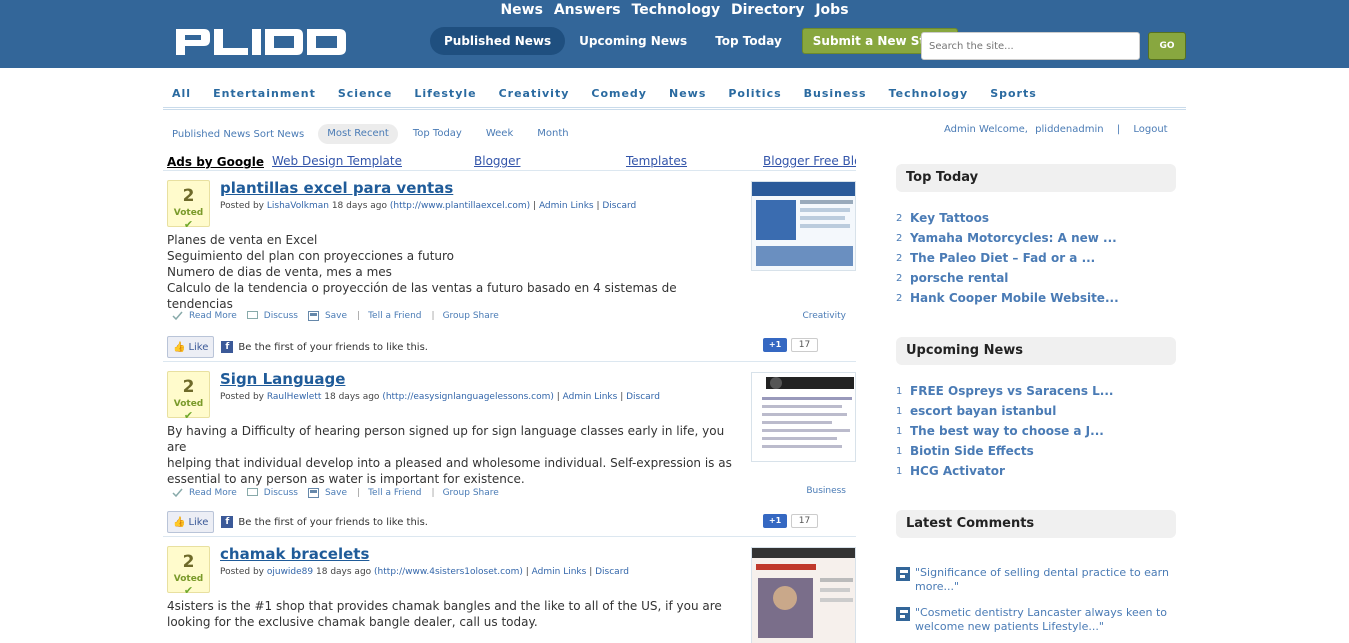  What do you see at coordinates (521, 10) in the screenshot?
I see `toplink-news: News` at bounding box center [521, 10].